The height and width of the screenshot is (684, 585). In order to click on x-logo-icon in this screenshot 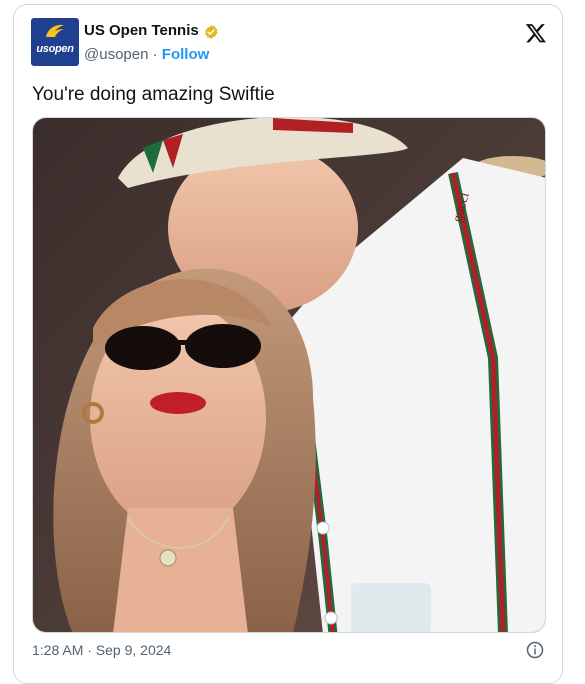, I will do `click(536, 33)`.